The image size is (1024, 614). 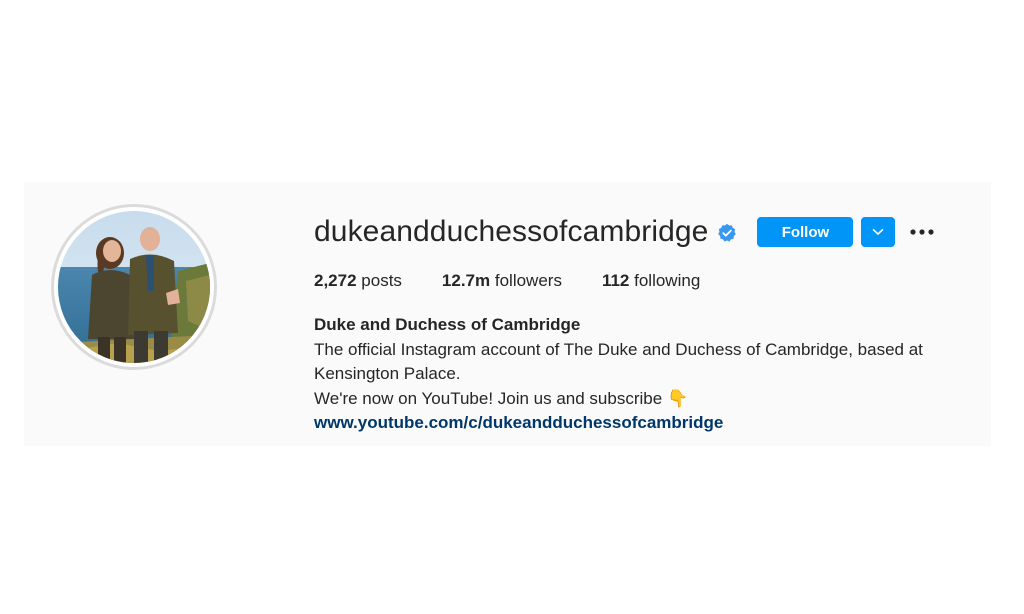 I want to click on posts-stat: 2,272 posts, so click(x=358, y=281).